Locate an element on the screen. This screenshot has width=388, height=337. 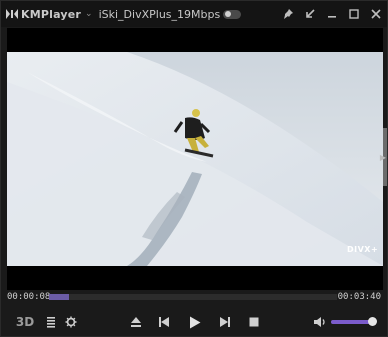
settings-button is located at coordinates (71, 322).